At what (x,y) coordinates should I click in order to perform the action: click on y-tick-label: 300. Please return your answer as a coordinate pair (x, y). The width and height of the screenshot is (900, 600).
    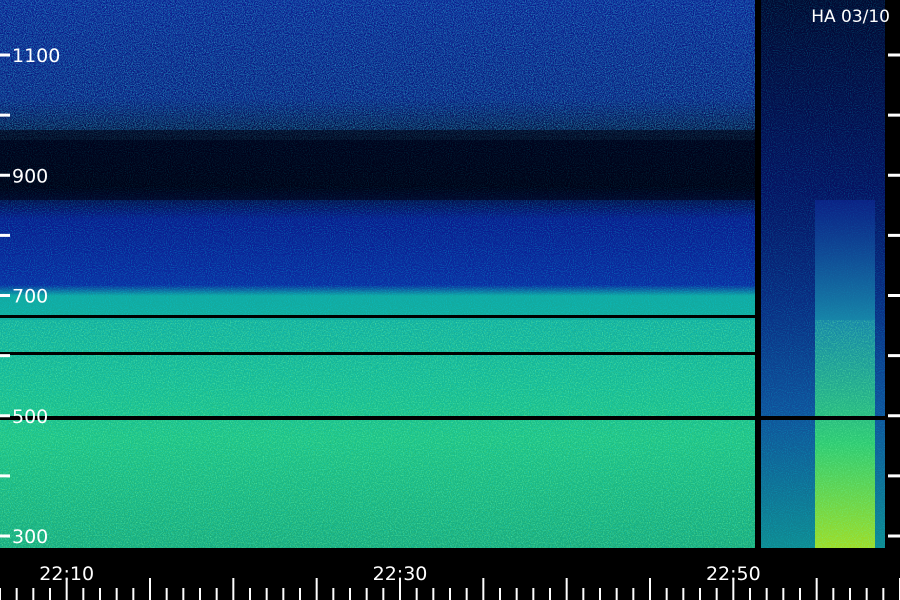
    Looking at the image, I should click on (30, 537).